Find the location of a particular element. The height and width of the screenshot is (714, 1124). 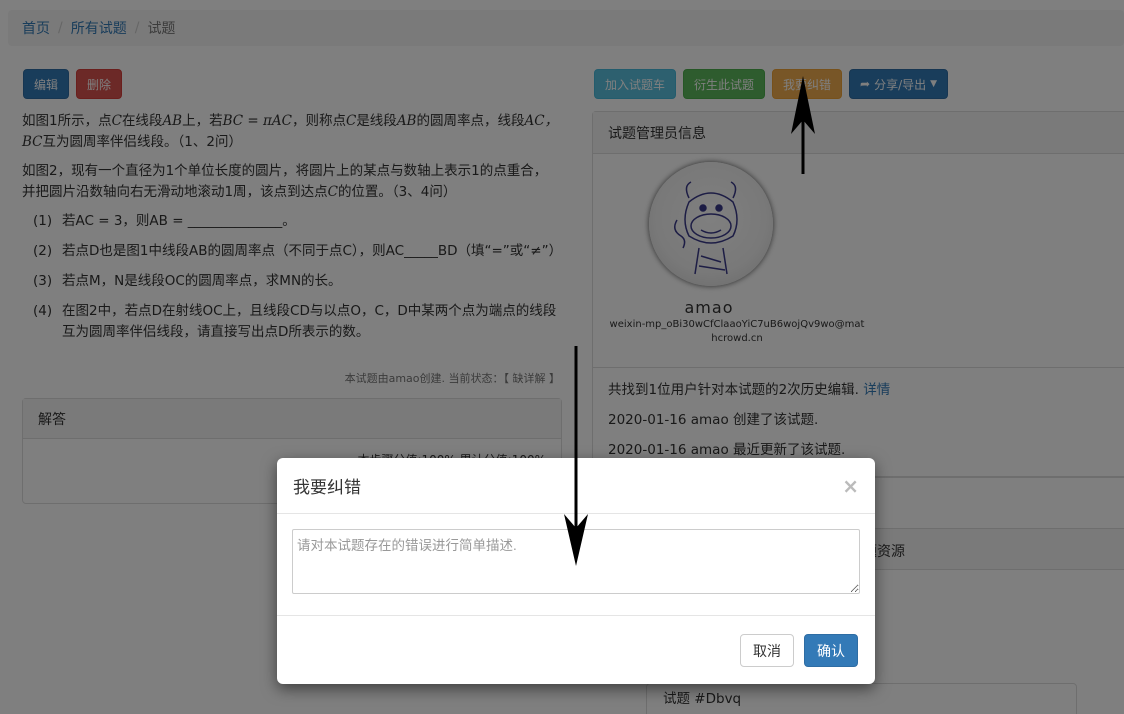

close-icon: × is located at coordinates (850, 486).